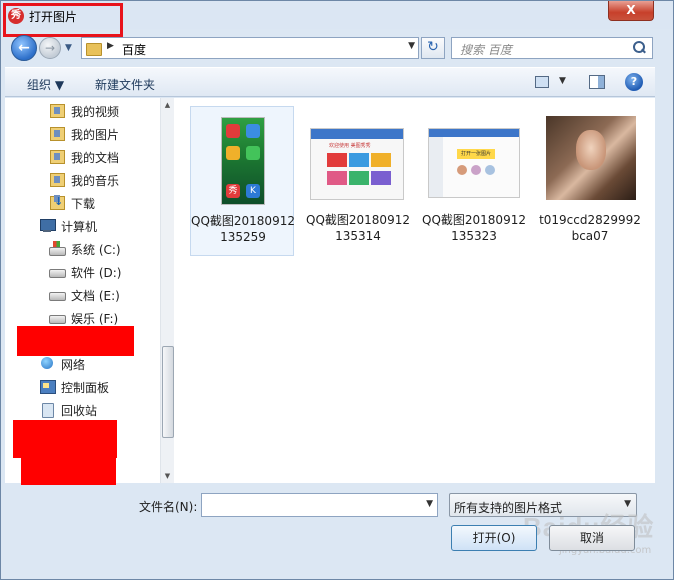 This screenshot has height=580, width=674. I want to click on file-item: 秀 K QQ截图20180912135259, so click(242, 181).